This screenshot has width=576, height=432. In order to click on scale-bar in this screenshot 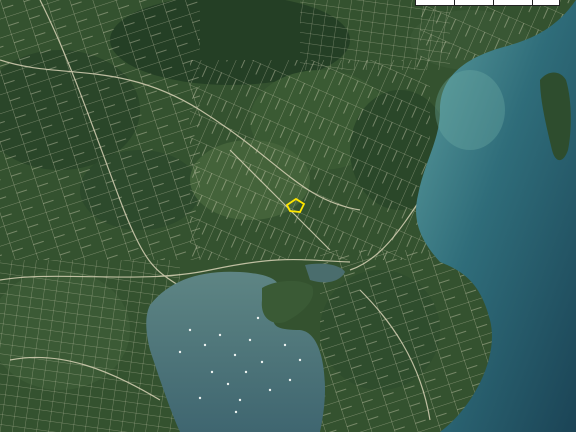, I will do `click(487, 3)`.